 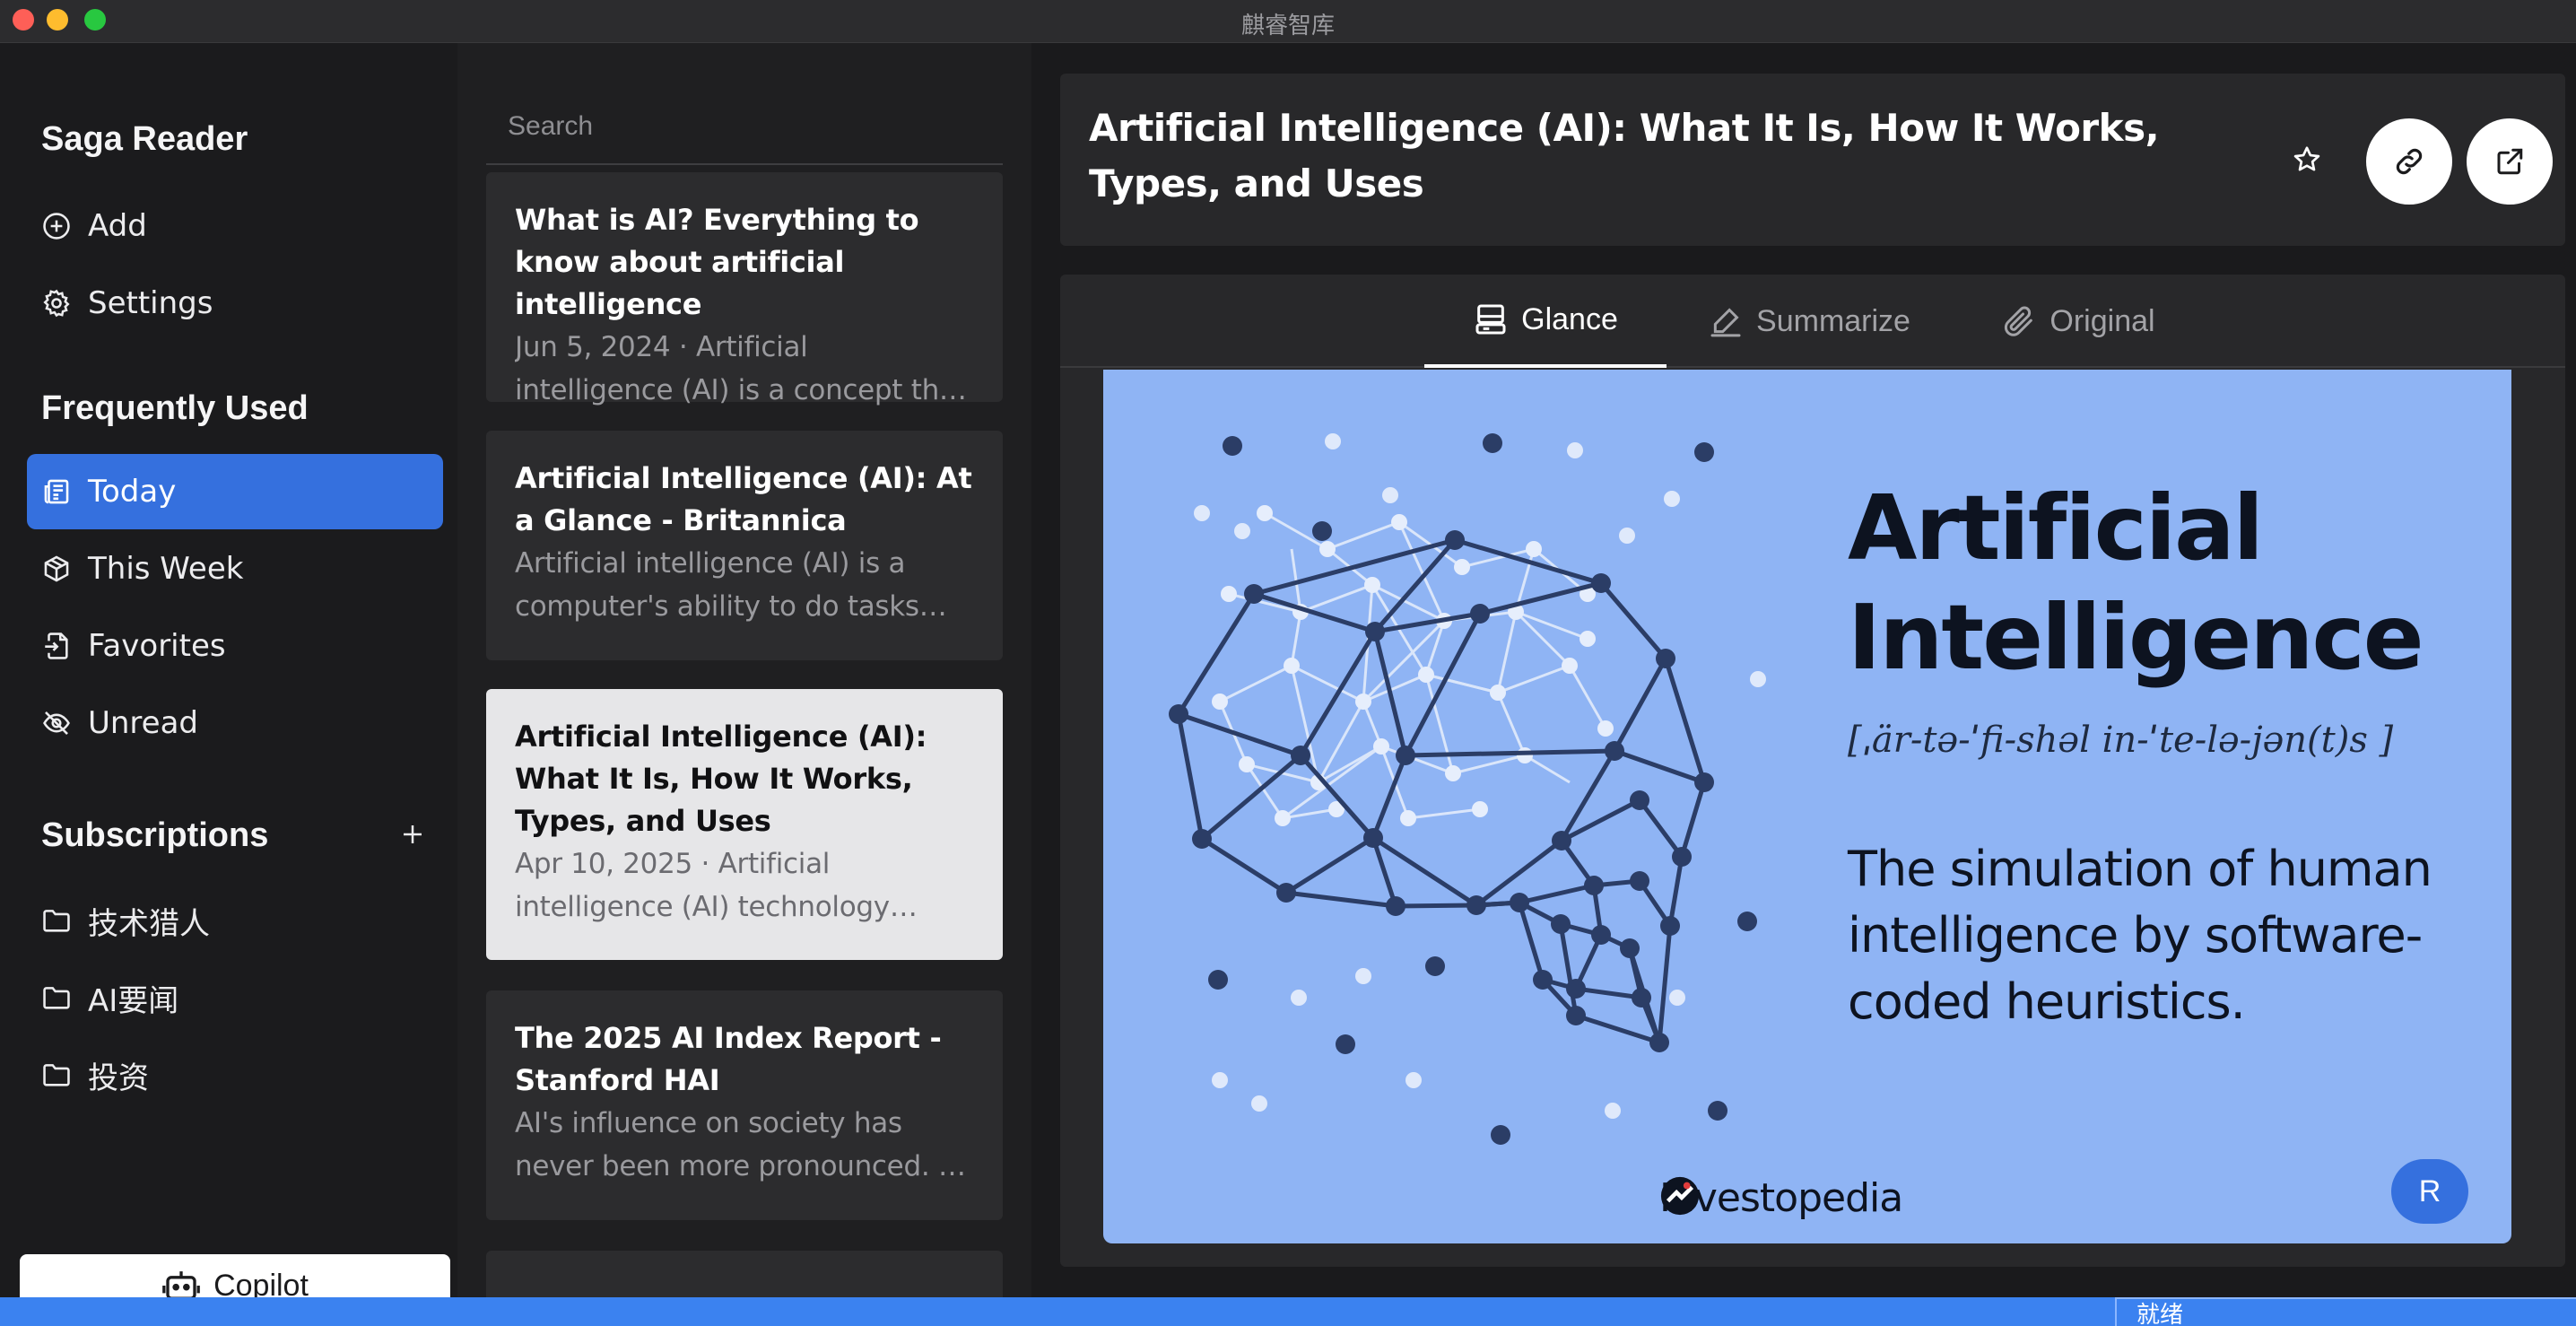 I want to click on box-icon, so click(x=56, y=569).